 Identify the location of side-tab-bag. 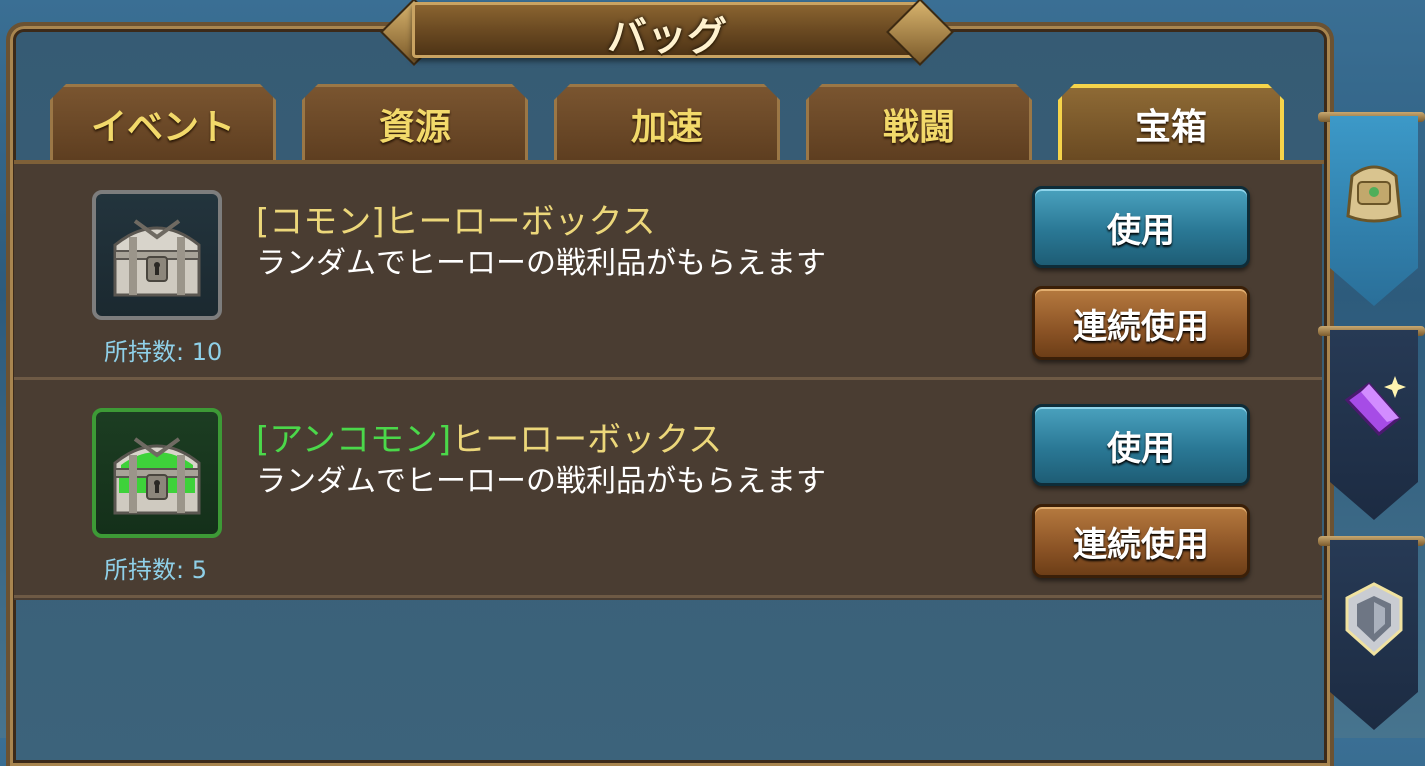
(1374, 211).